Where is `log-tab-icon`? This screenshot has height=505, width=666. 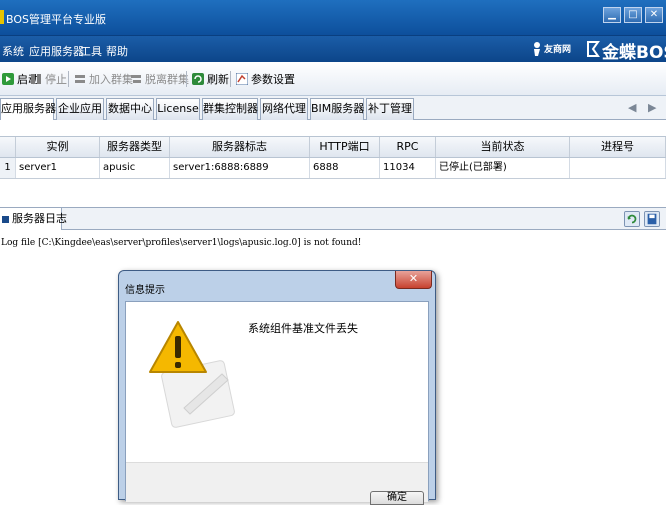 log-tab-icon is located at coordinates (5, 219).